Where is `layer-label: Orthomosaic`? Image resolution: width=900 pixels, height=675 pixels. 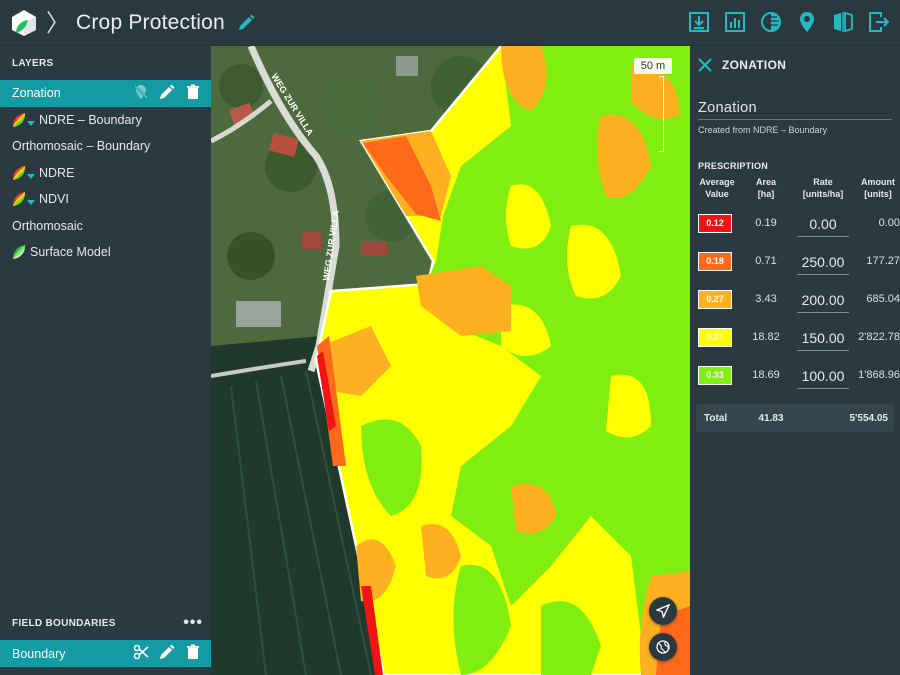 layer-label: Orthomosaic is located at coordinates (47, 225).